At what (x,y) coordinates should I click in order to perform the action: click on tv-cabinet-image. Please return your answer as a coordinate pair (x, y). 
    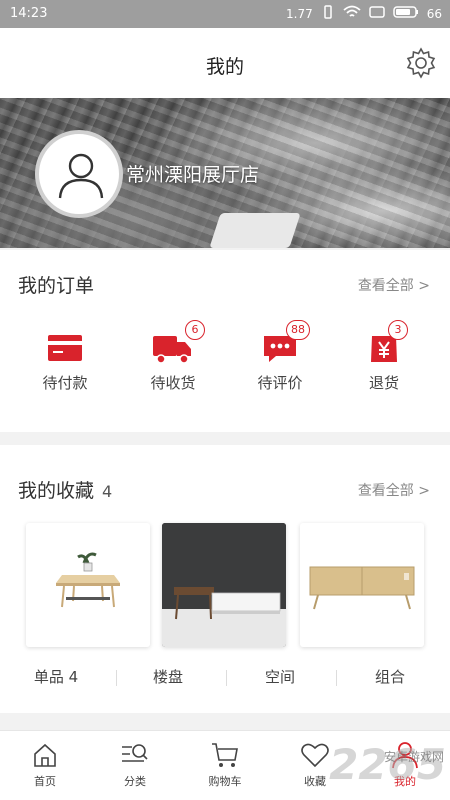
    Looking at the image, I should click on (224, 585).